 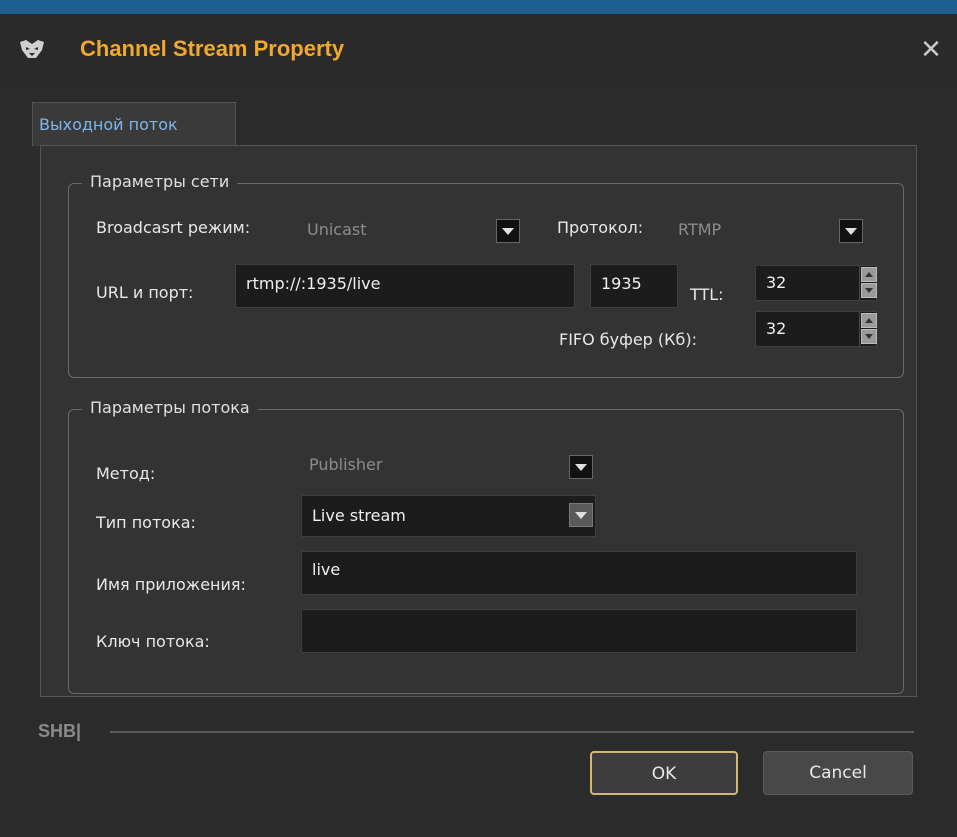 What do you see at coordinates (337, 229) in the screenshot?
I see `broadcast-mode-value: Unicast` at bounding box center [337, 229].